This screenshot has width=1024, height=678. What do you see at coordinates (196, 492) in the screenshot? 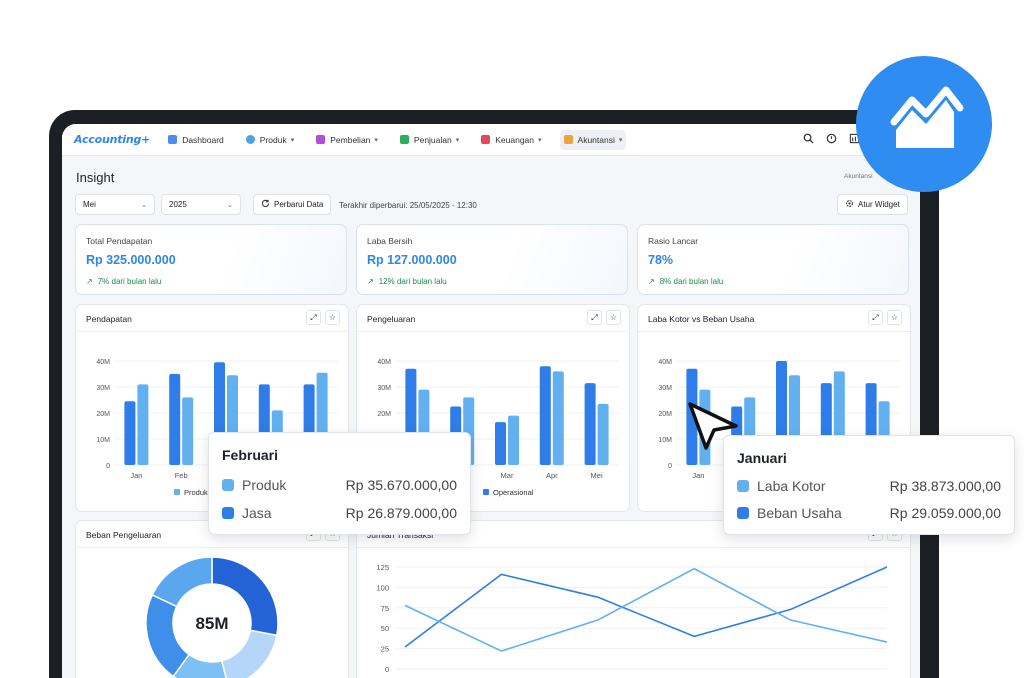
I see `legend-label: Produk` at bounding box center [196, 492].